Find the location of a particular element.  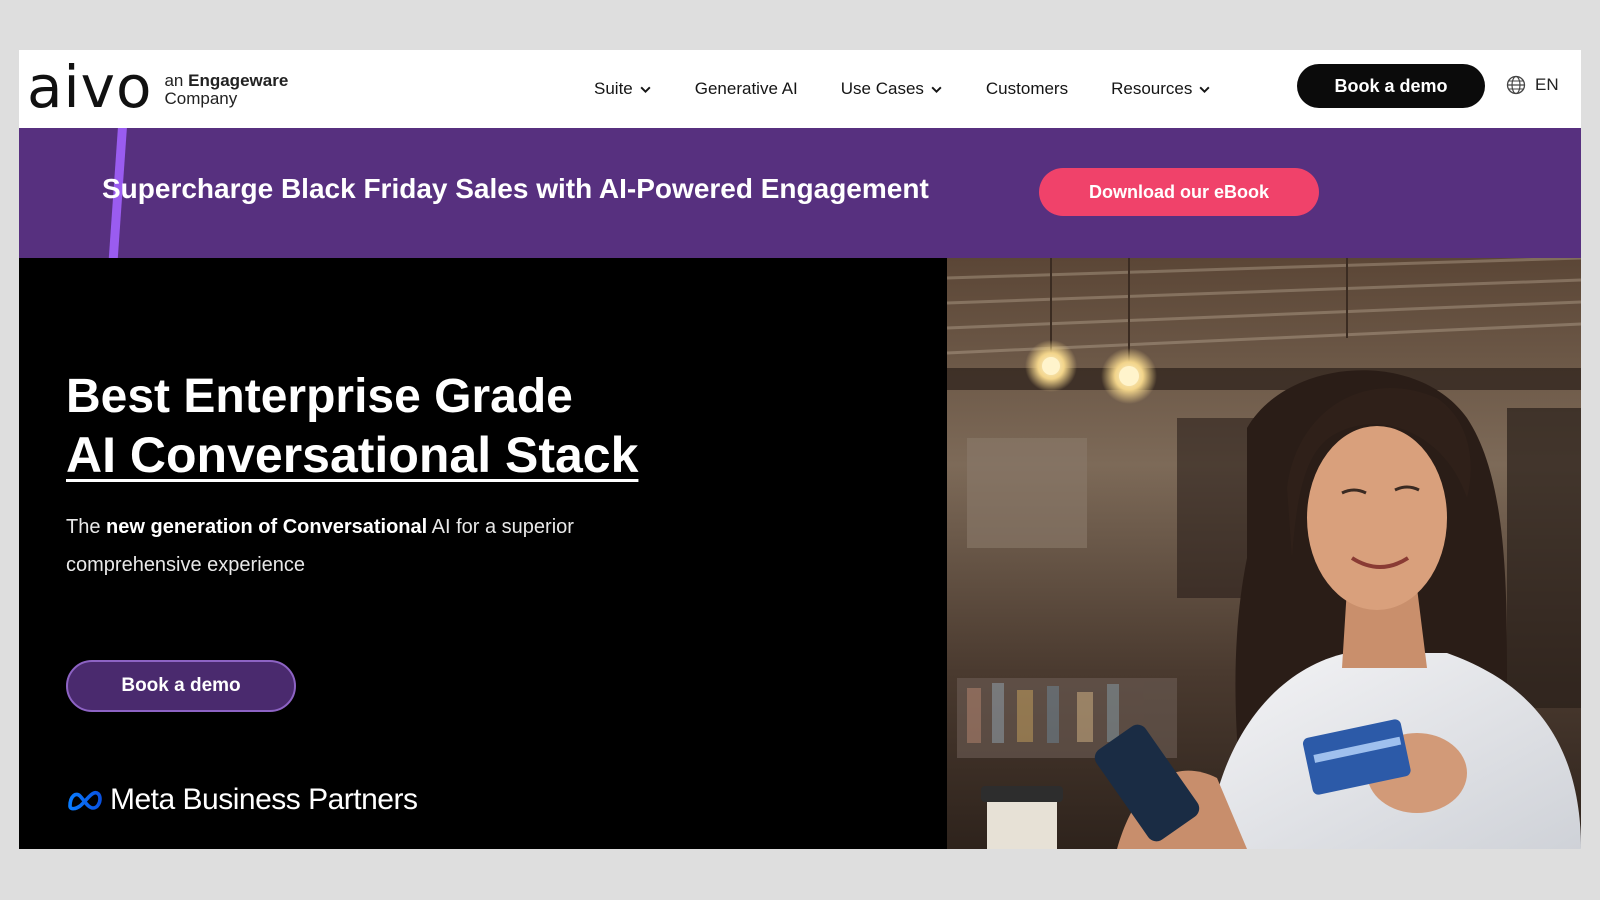

globe-icon is located at coordinates (1516, 85).